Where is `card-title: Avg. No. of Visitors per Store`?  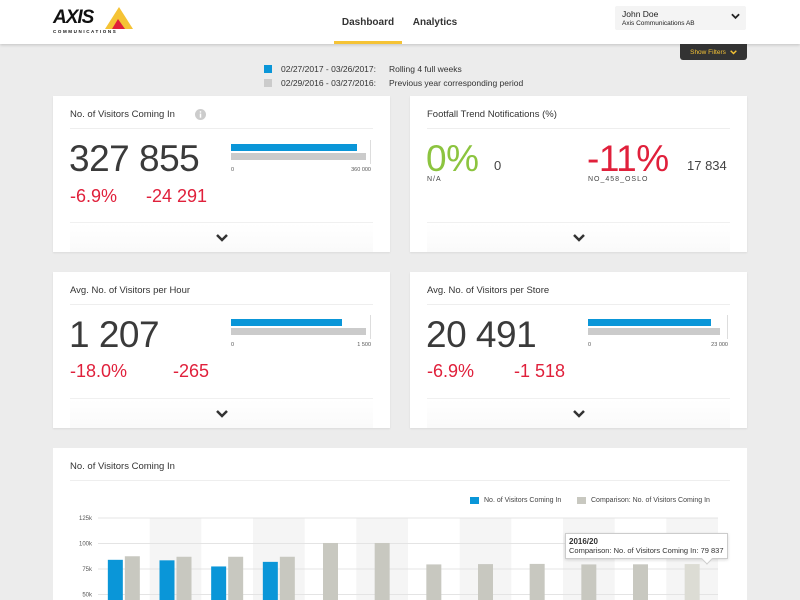 card-title: Avg. No. of Visitors per Store is located at coordinates (488, 290).